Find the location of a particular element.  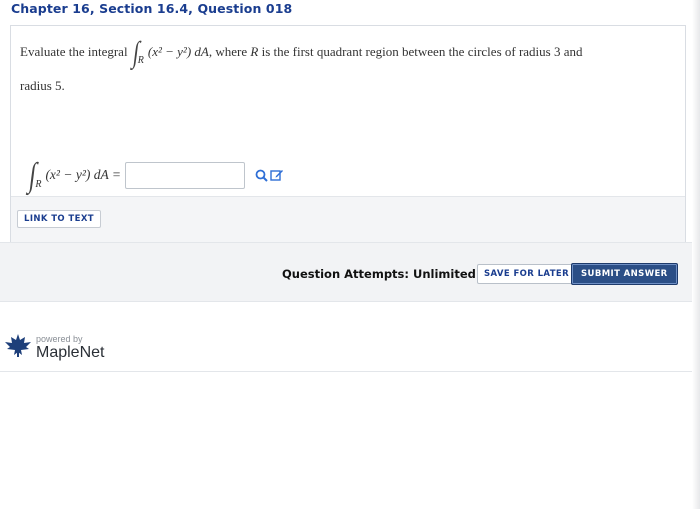

answer-lhs: (x² − y²) dA = is located at coordinates (83, 174).